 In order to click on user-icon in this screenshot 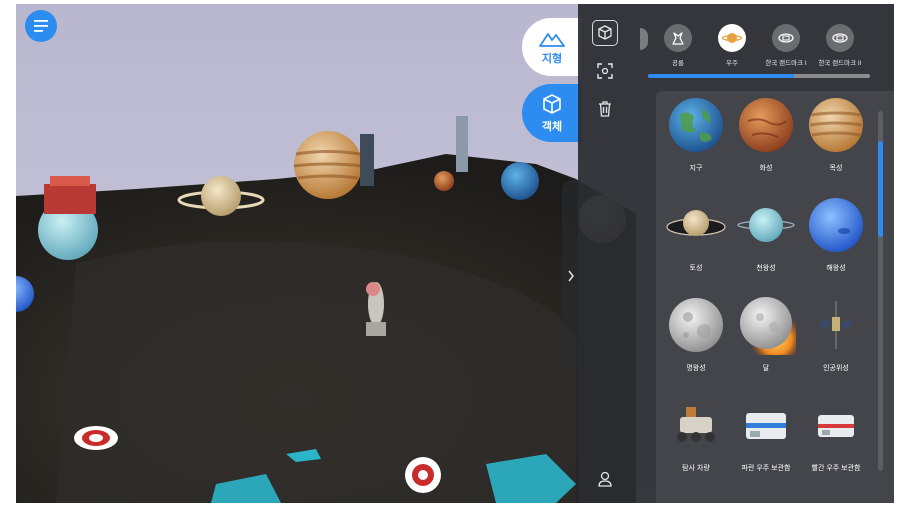, I will do `click(605, 479)`.